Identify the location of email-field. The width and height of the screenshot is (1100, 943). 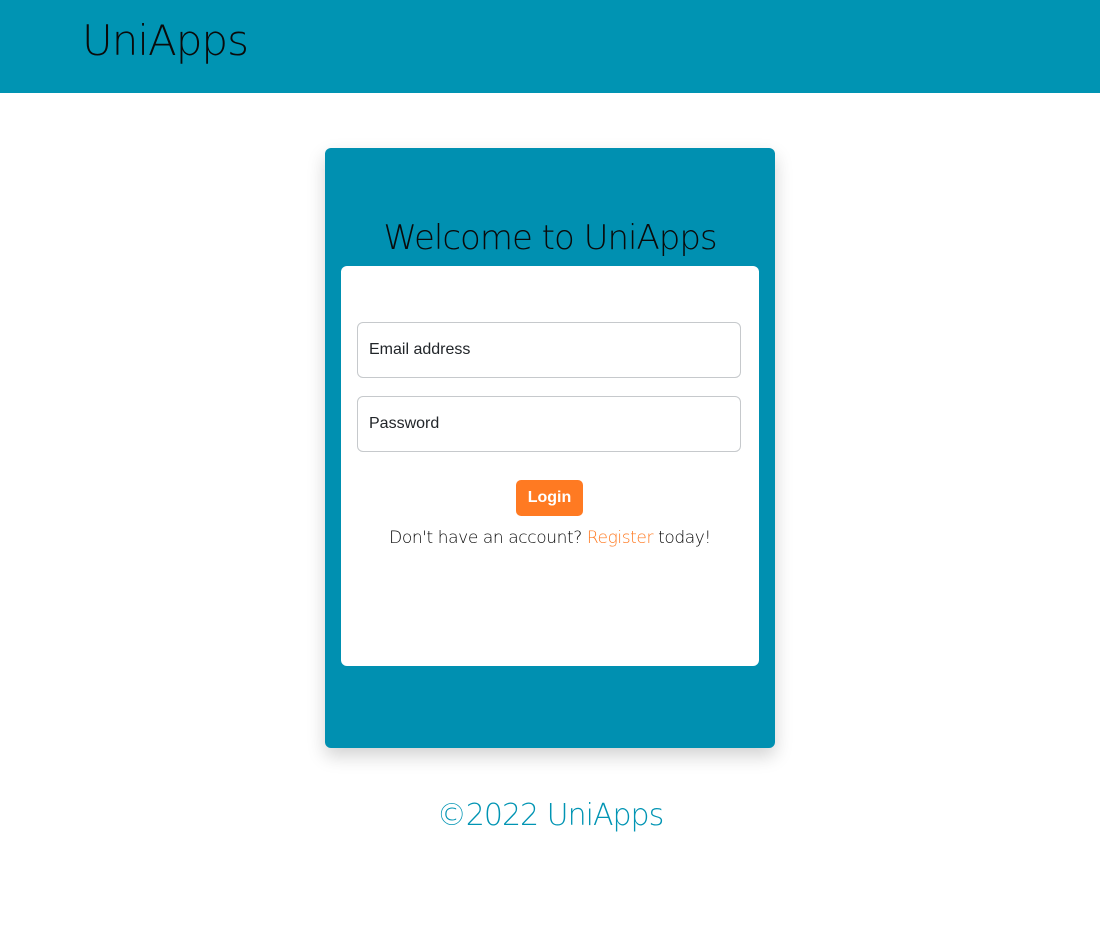
(549, 350).